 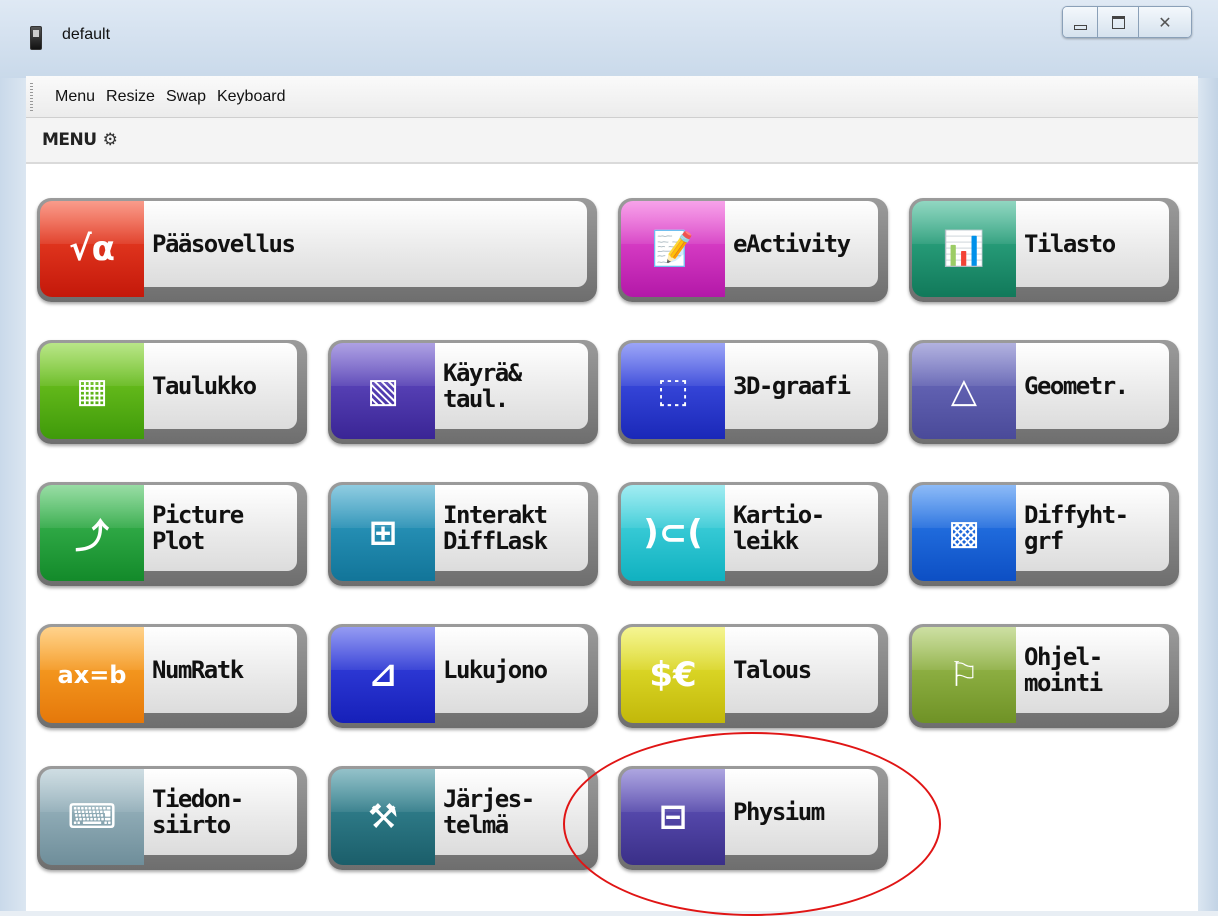 I want to click on app-label-panel: Lukujono, so click(x=511, y=670).